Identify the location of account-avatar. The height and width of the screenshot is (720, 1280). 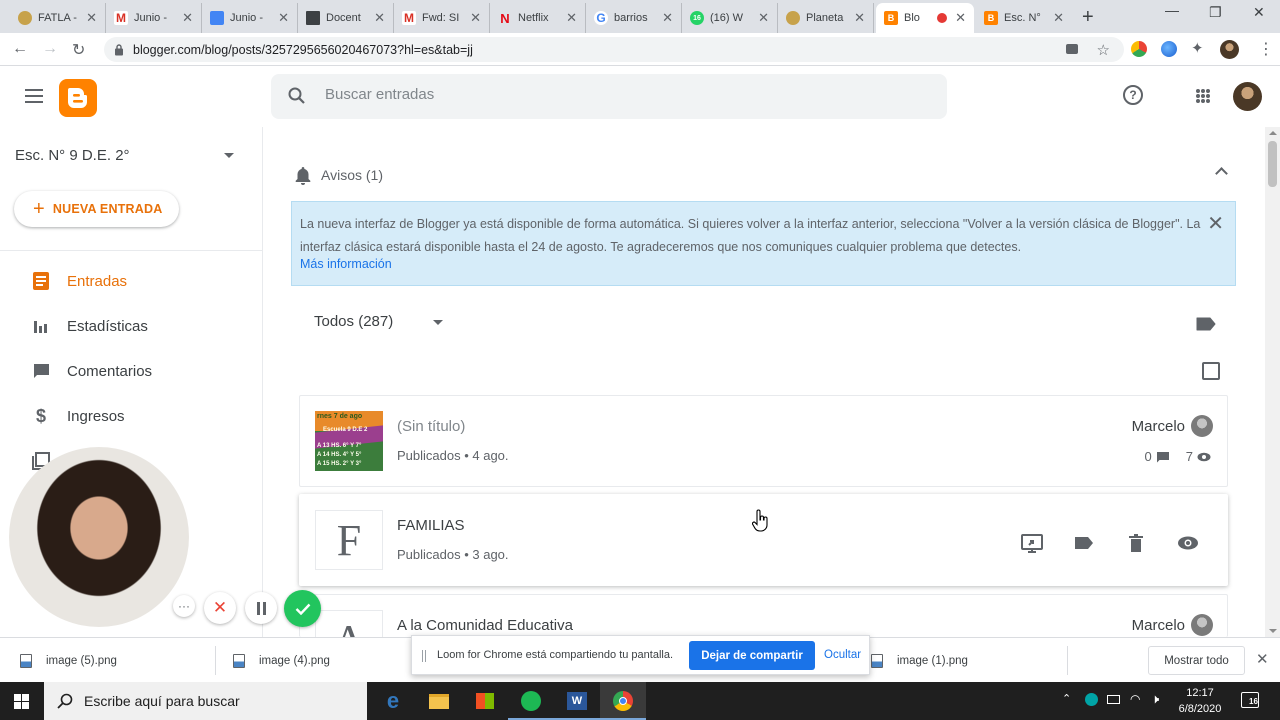
(1247, 96).